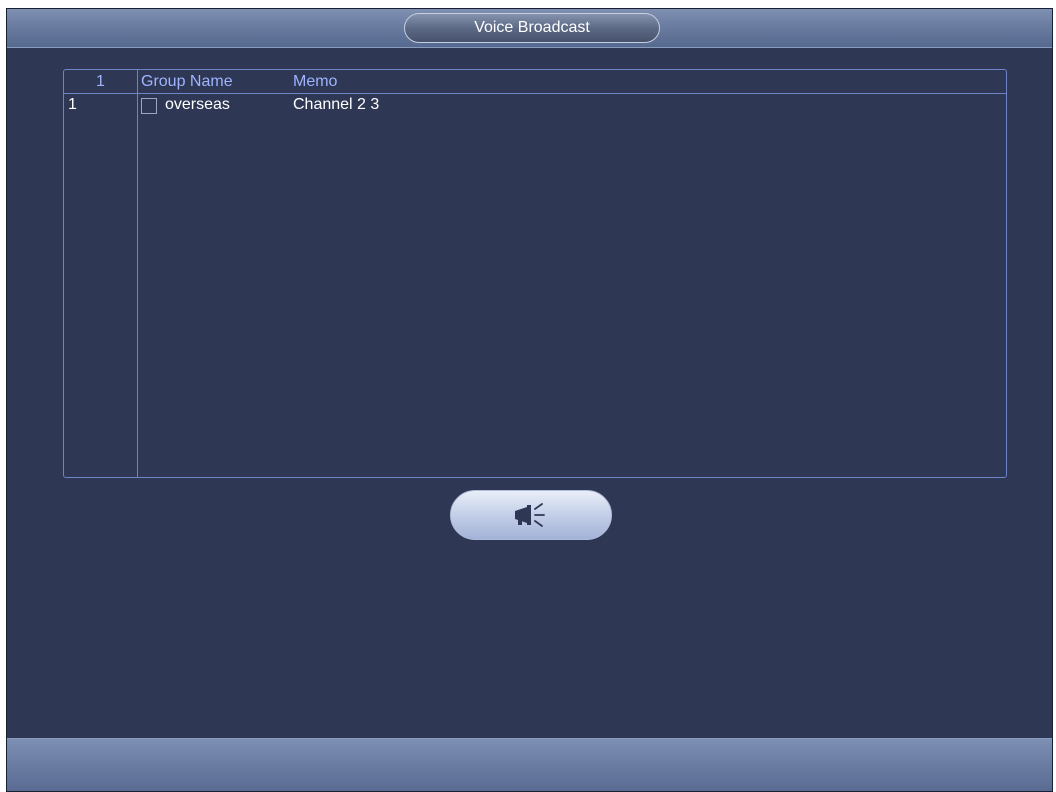 The image size is (1056, 792). I want to click on table-header: 1 Group Name Memo, so click(535, 82).